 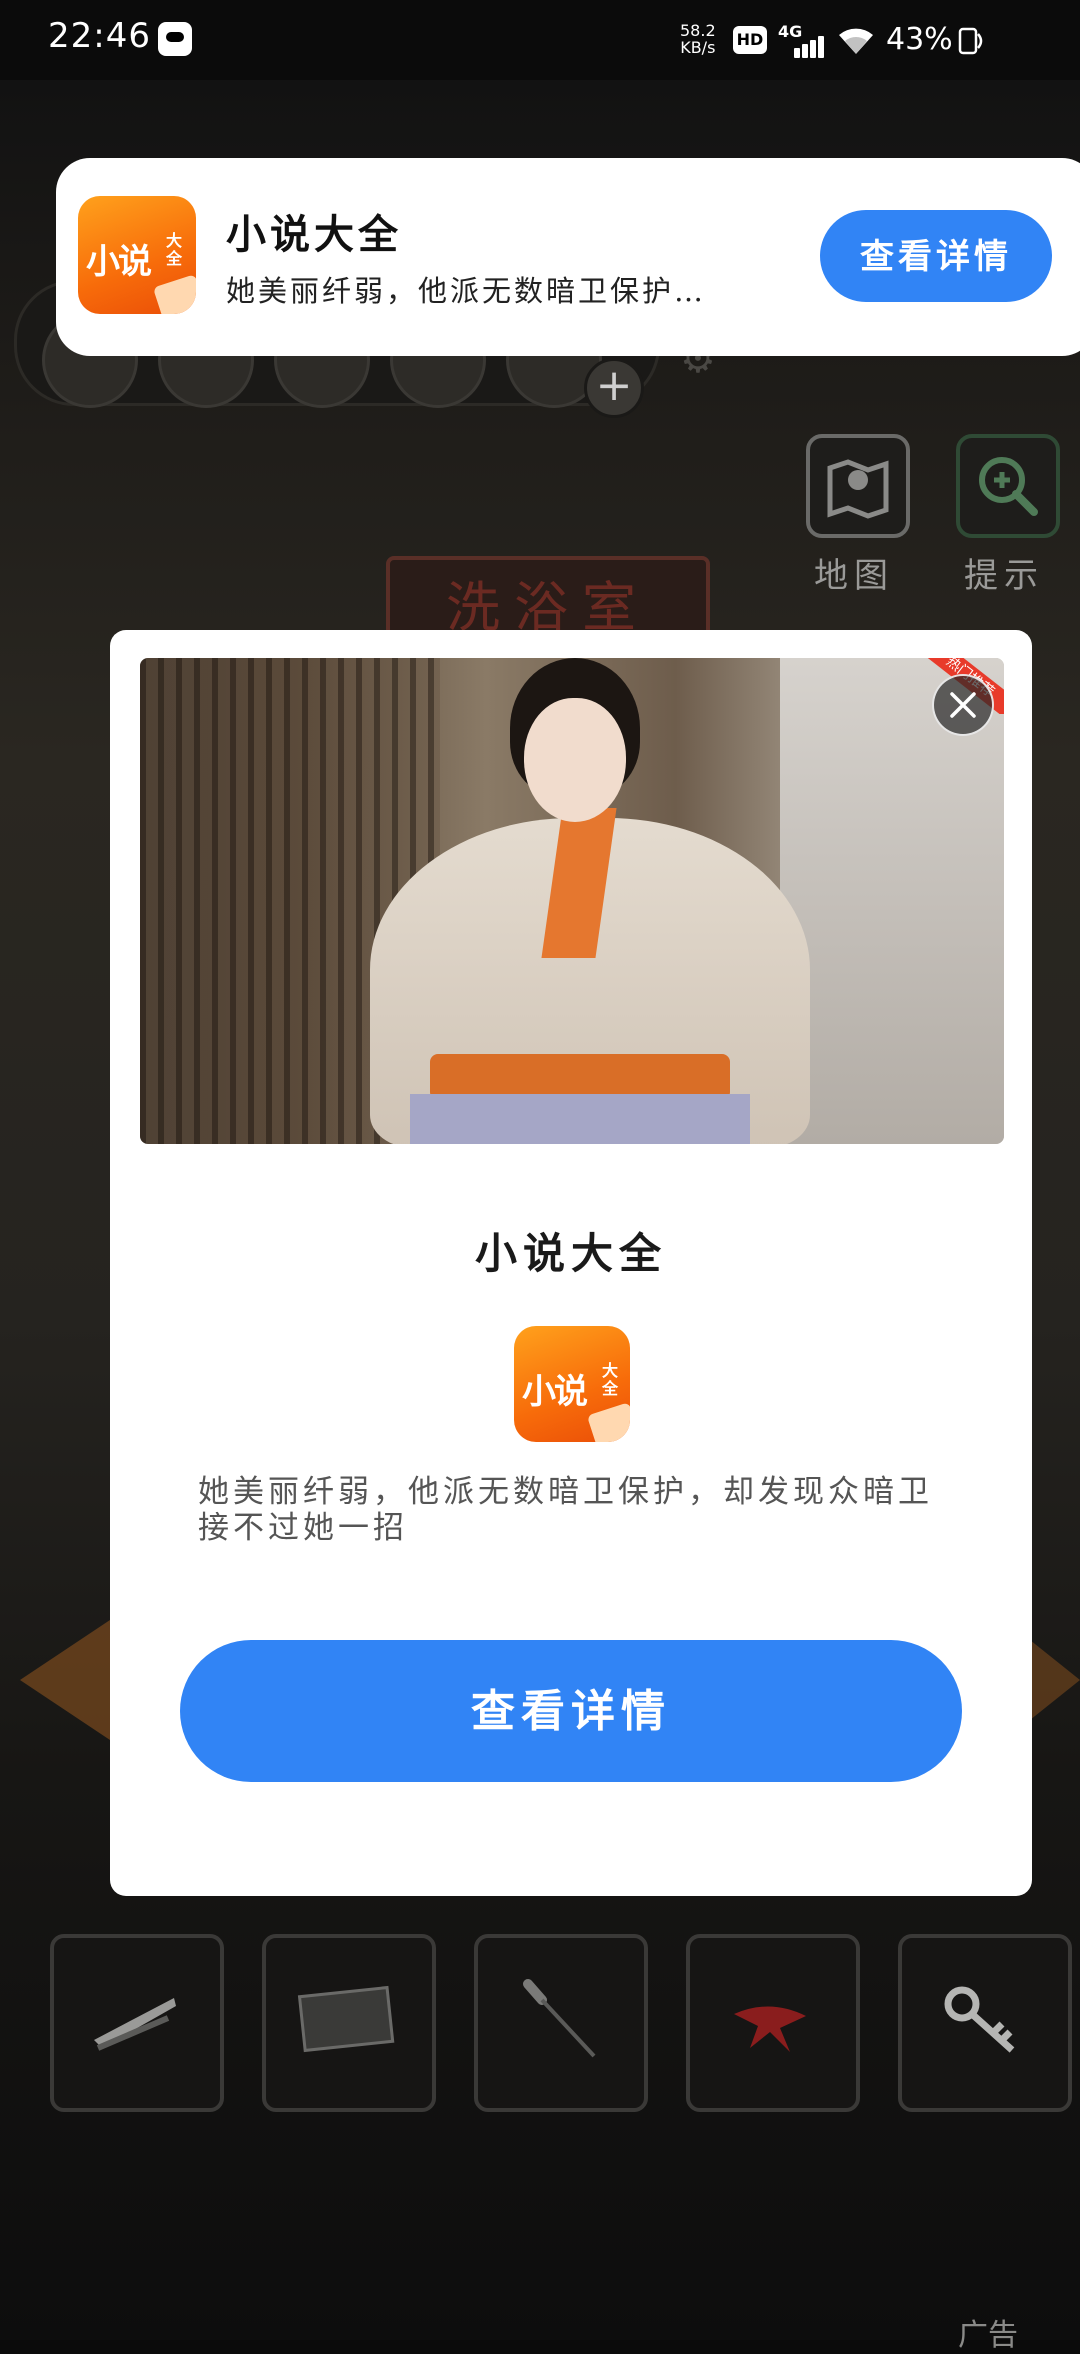 What do you see at coordinates (614, 388) in the screenshot?
I see `add-life-button: +` at bounding box center [614, 388].